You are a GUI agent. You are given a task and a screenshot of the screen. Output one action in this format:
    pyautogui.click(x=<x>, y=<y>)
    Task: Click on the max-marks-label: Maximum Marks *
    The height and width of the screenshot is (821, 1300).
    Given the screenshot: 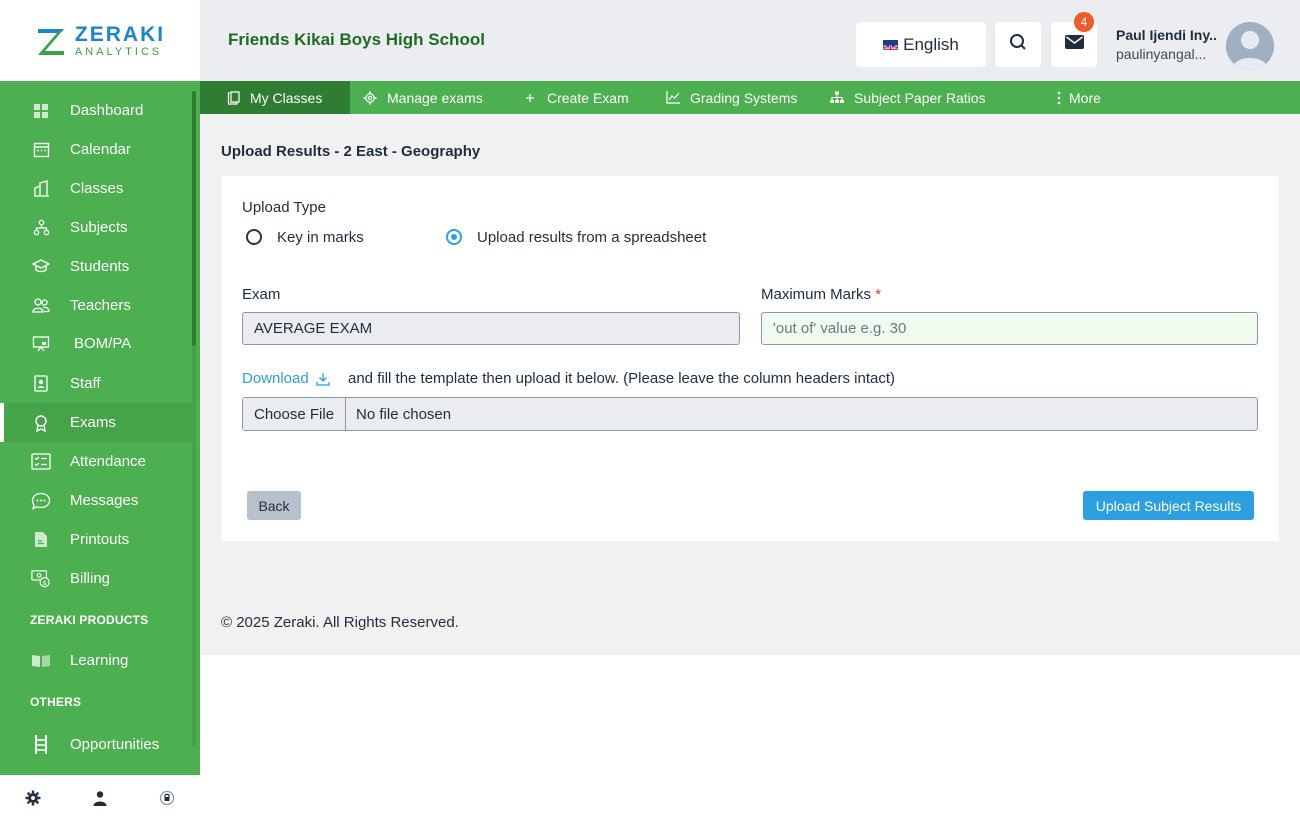 What is the action you would take?
    pyautogui.click(x=821, y=294)
    